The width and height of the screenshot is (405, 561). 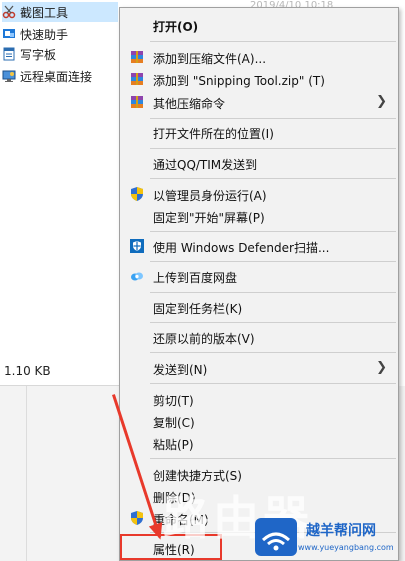 I want to click on menu-label: 打开(O), so click(x=176, y=27).